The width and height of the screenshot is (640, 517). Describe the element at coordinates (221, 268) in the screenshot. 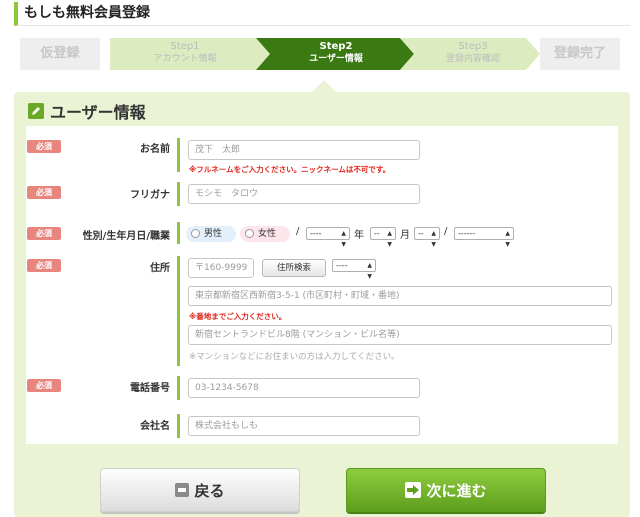

I see `zip-input: 〒160-9999` at that location.